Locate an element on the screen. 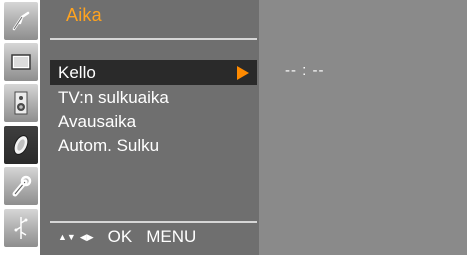 This screenshot has height=255, width=467. speaker-icon is located at coordinates (21, 103).